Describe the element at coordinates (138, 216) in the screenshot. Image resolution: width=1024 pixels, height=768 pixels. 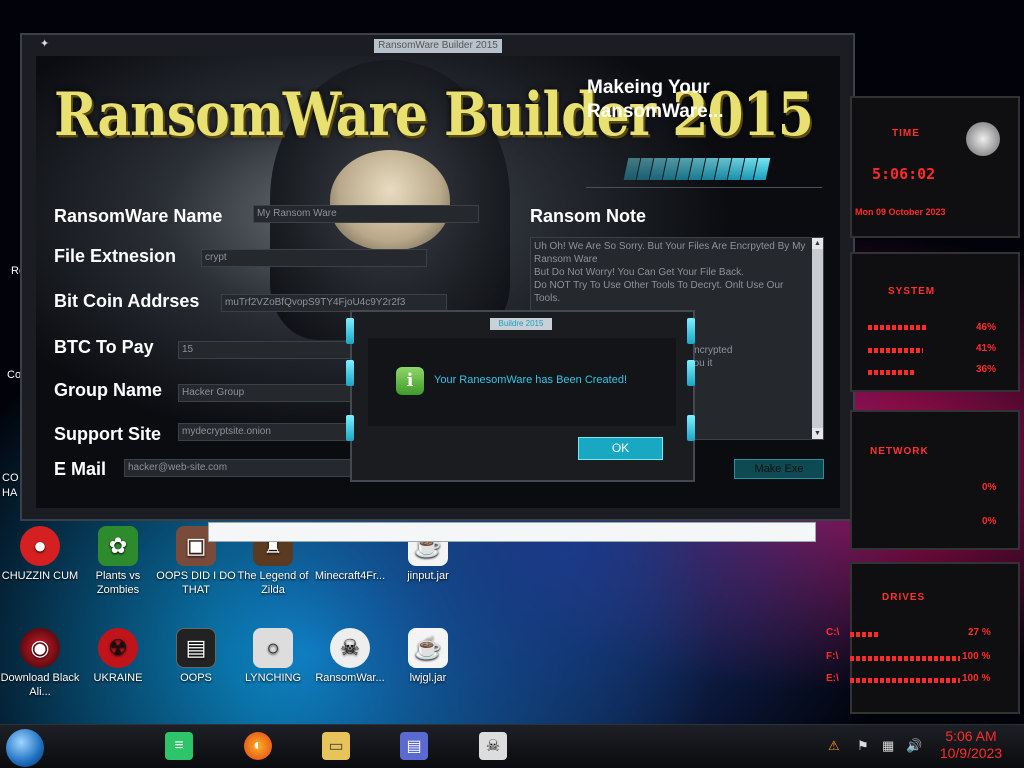
I see `ransomware-name-label: RansomWare Name` at that location.